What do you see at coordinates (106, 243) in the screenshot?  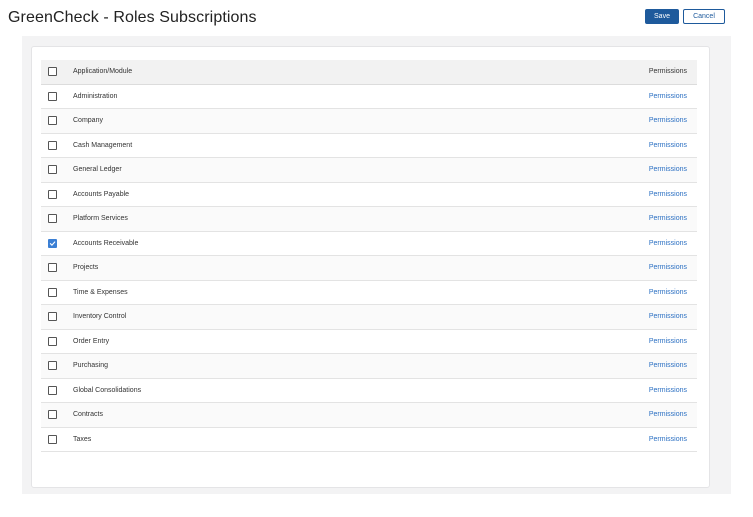 I see `module-name: Accounts Receivable` at bounding box center [106, 243].